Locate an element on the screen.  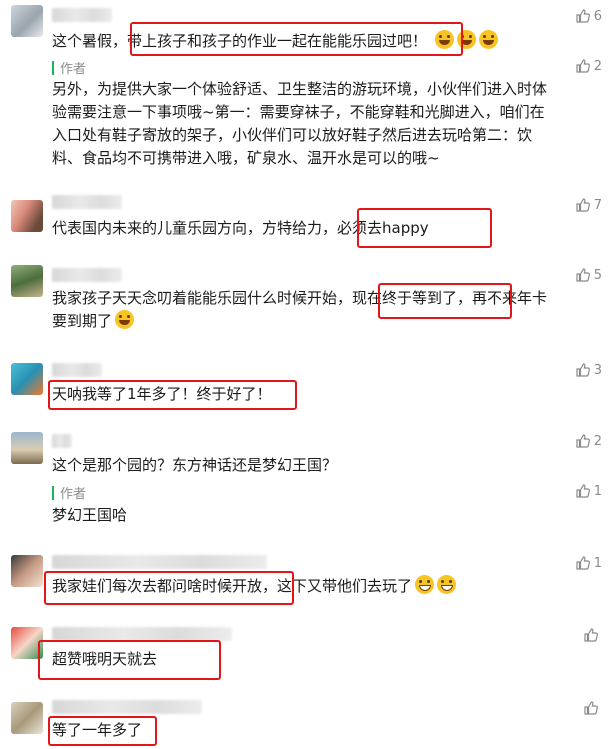
like-button: 7 is located at coordinates (588, 205).